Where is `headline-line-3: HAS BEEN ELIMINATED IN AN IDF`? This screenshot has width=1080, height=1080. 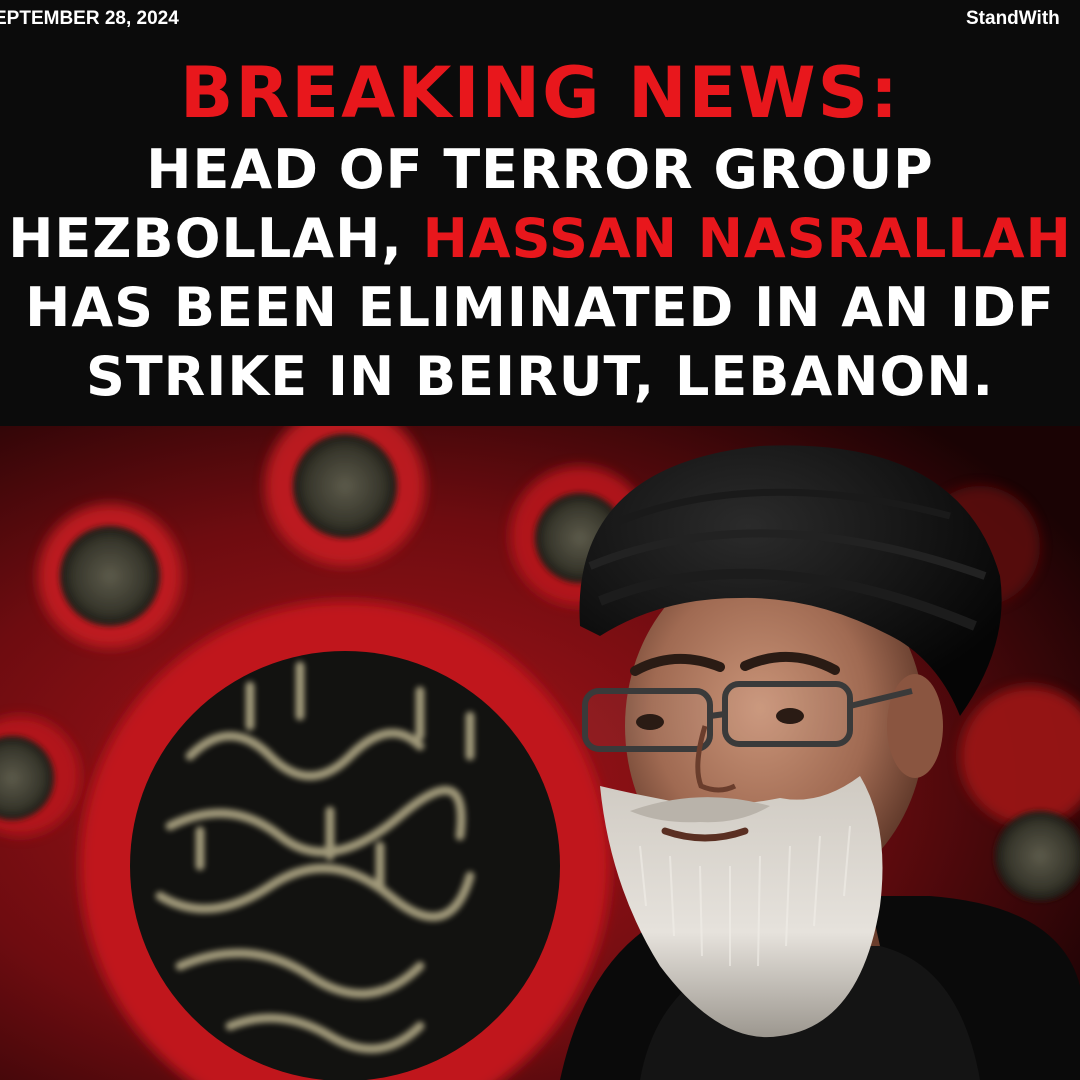
headline-line-3: HAS BEEN ELIMINATED IN AN IDF is located at coordinates (540, 307).